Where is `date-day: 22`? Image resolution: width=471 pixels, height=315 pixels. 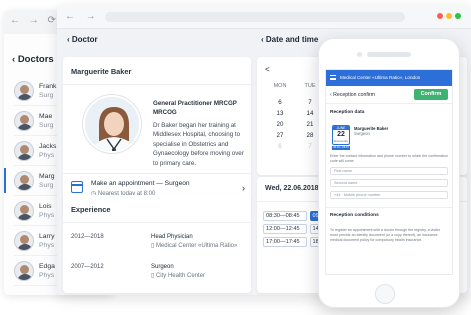 date-day: 22 is located at coordinates (341, 134).